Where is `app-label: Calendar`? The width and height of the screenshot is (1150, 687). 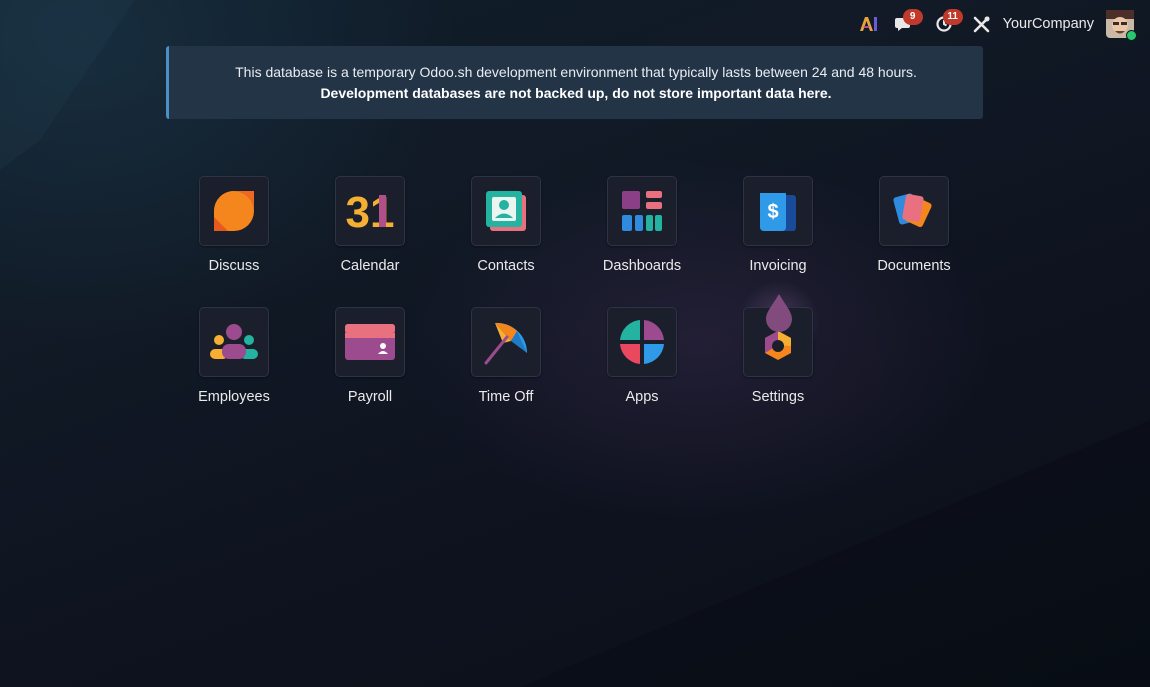
app-label: Calendar is located at coordinates (370, 266).